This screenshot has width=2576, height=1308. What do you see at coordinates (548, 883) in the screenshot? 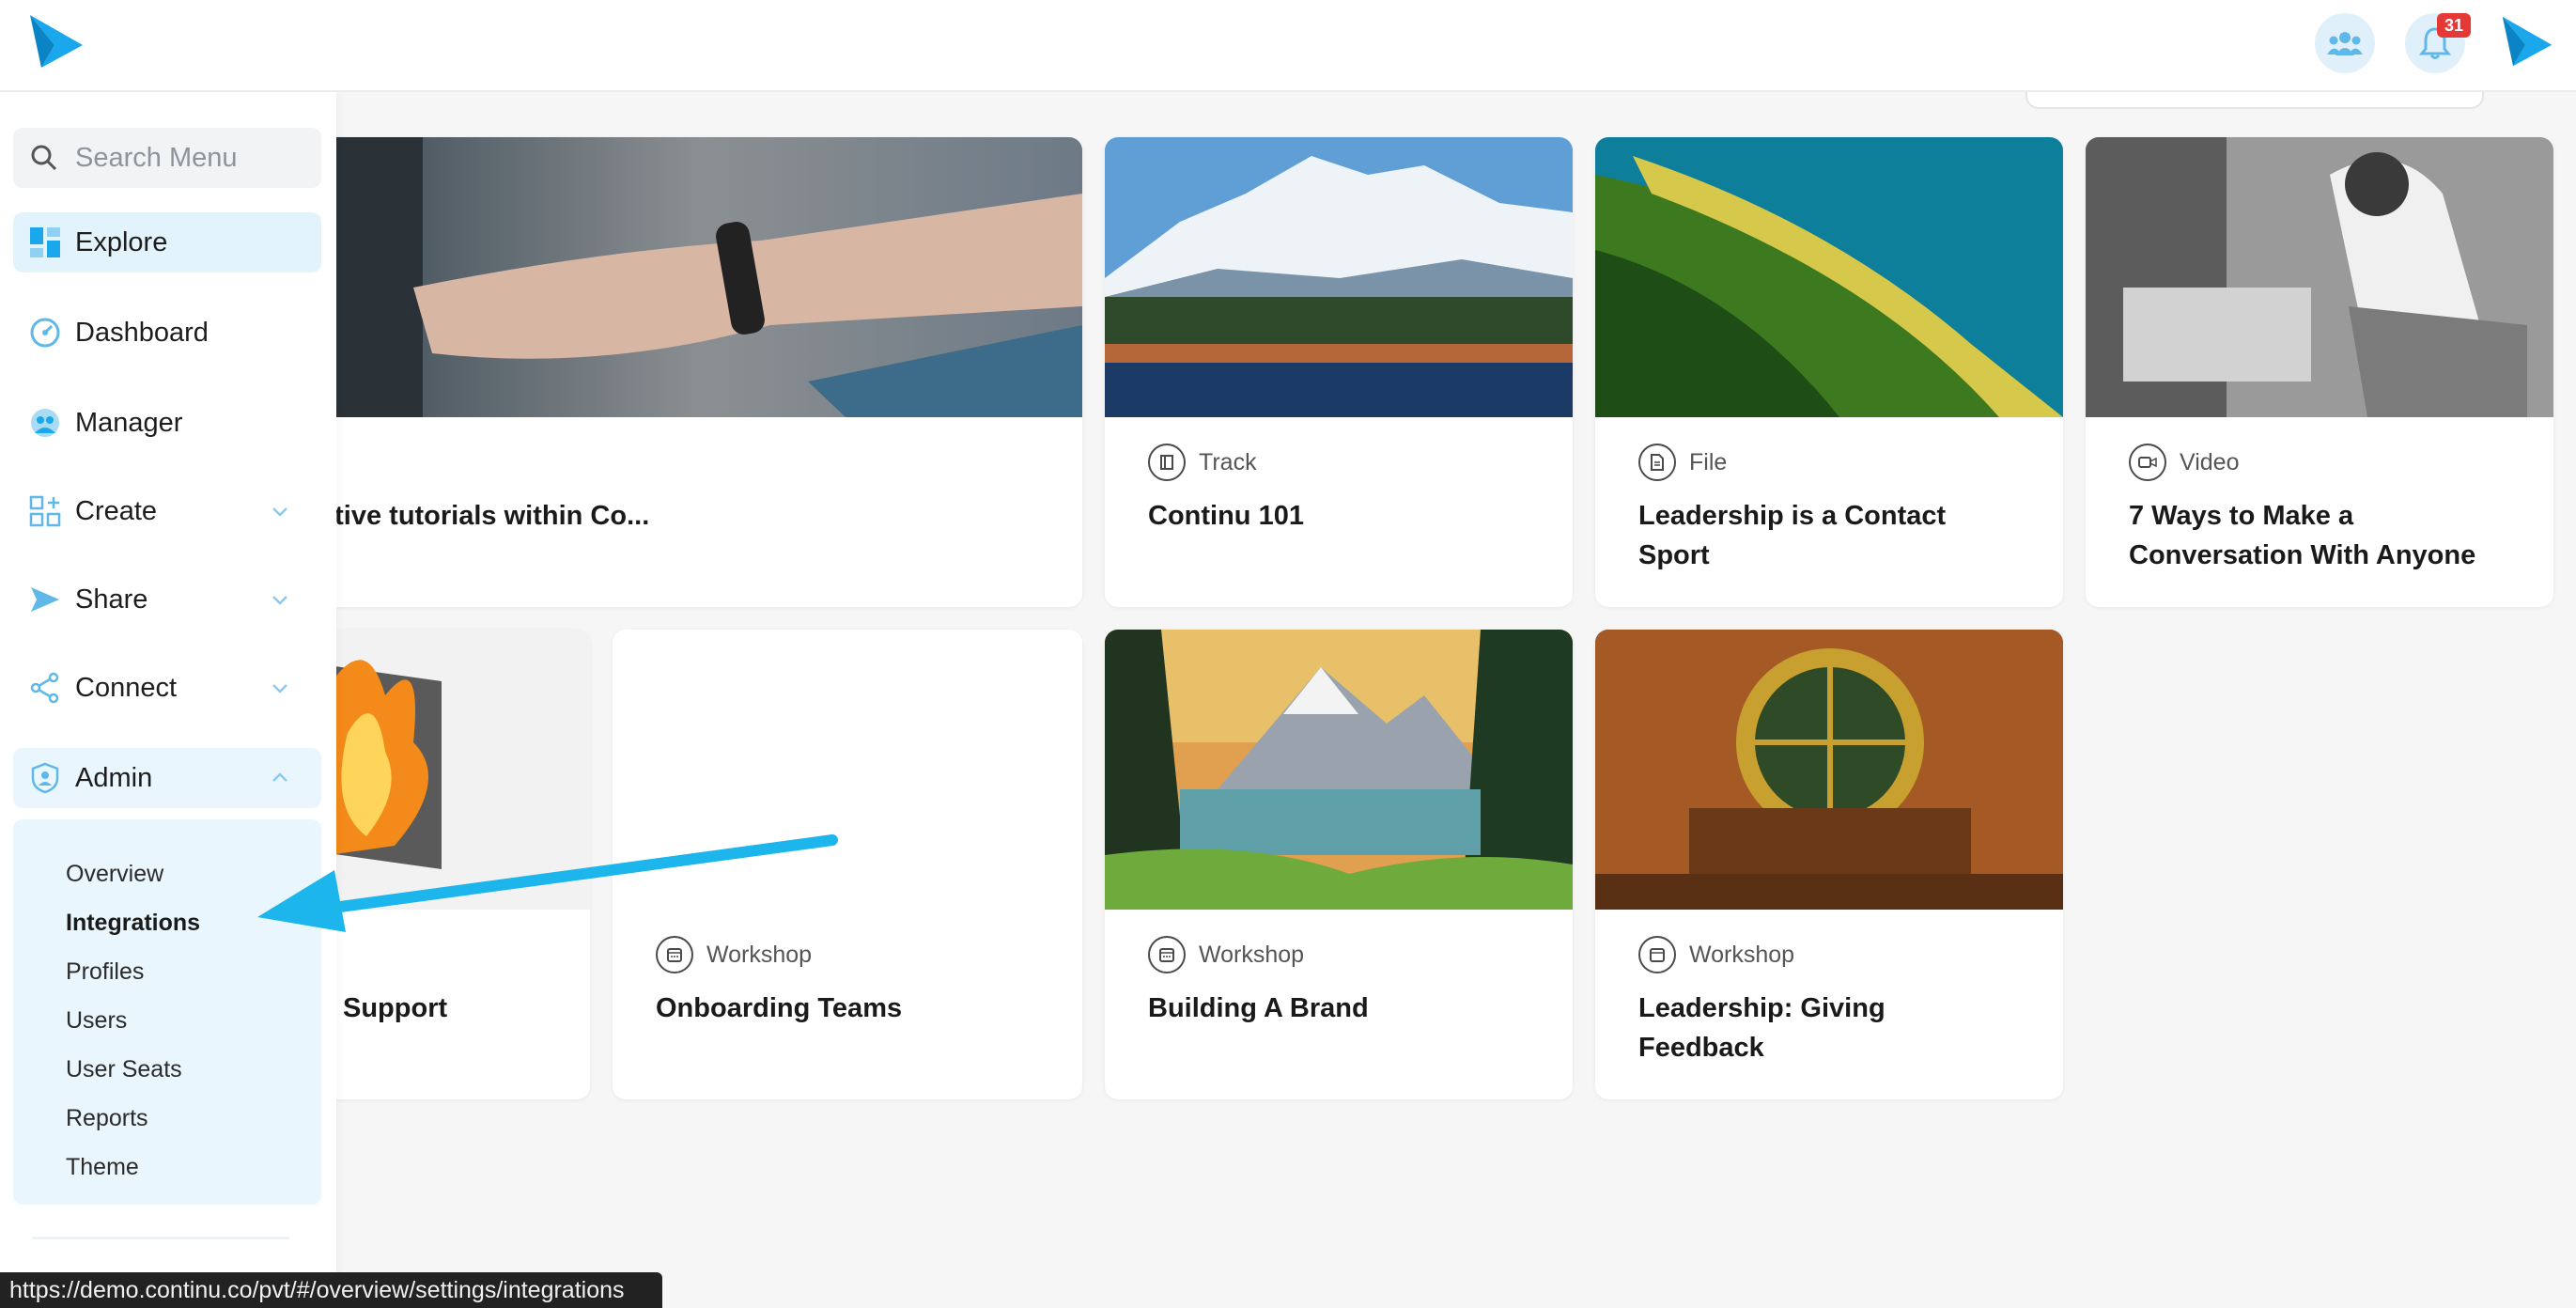
I see `annotation-arrow` at bounding box center [548, 883].